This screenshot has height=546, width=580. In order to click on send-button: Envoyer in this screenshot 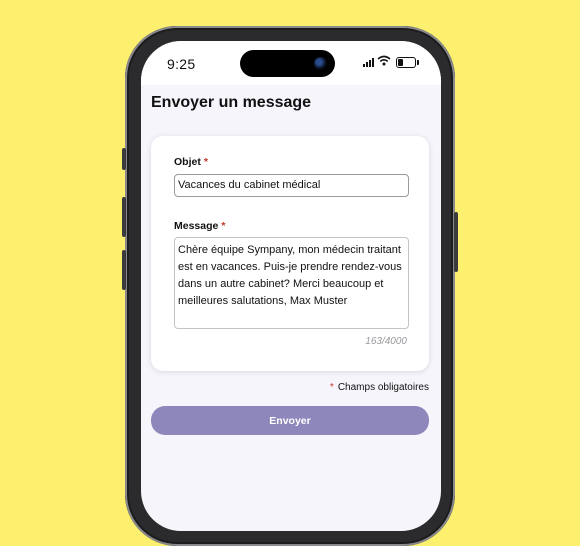, I will do `click(290, 420)`.